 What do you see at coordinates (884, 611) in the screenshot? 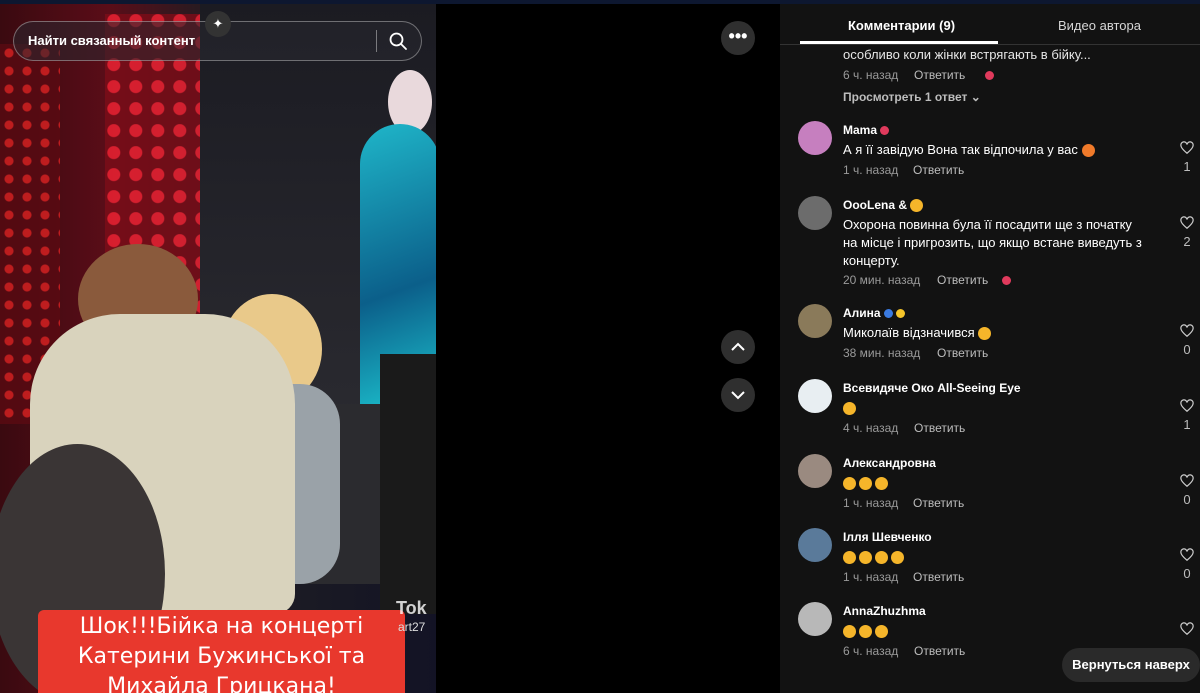
I see `comment-author: AnnaZhuzhma` at bounding box center [884, 611].